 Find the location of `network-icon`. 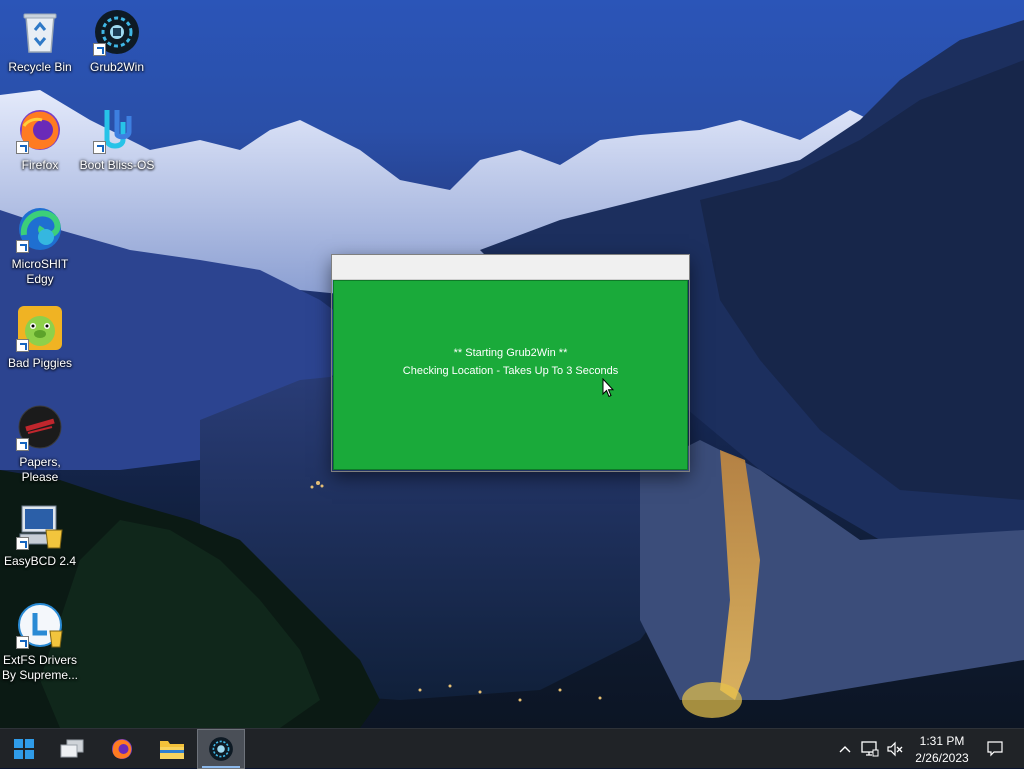

network-icon is located at coordinates (870, 749).